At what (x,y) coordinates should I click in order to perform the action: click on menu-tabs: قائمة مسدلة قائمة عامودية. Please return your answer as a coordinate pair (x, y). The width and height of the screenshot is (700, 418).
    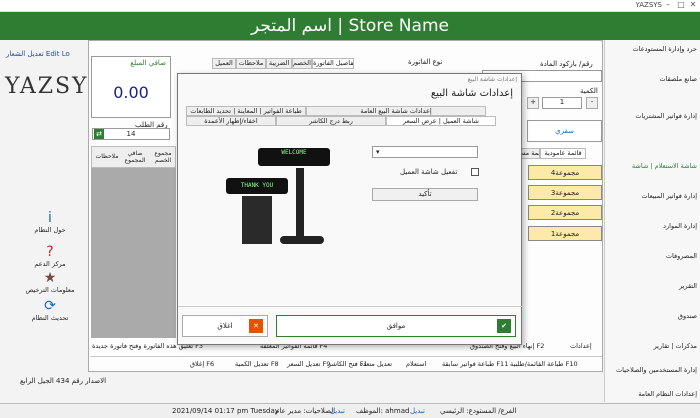
    Looking at the image, I should click on (556, 154).